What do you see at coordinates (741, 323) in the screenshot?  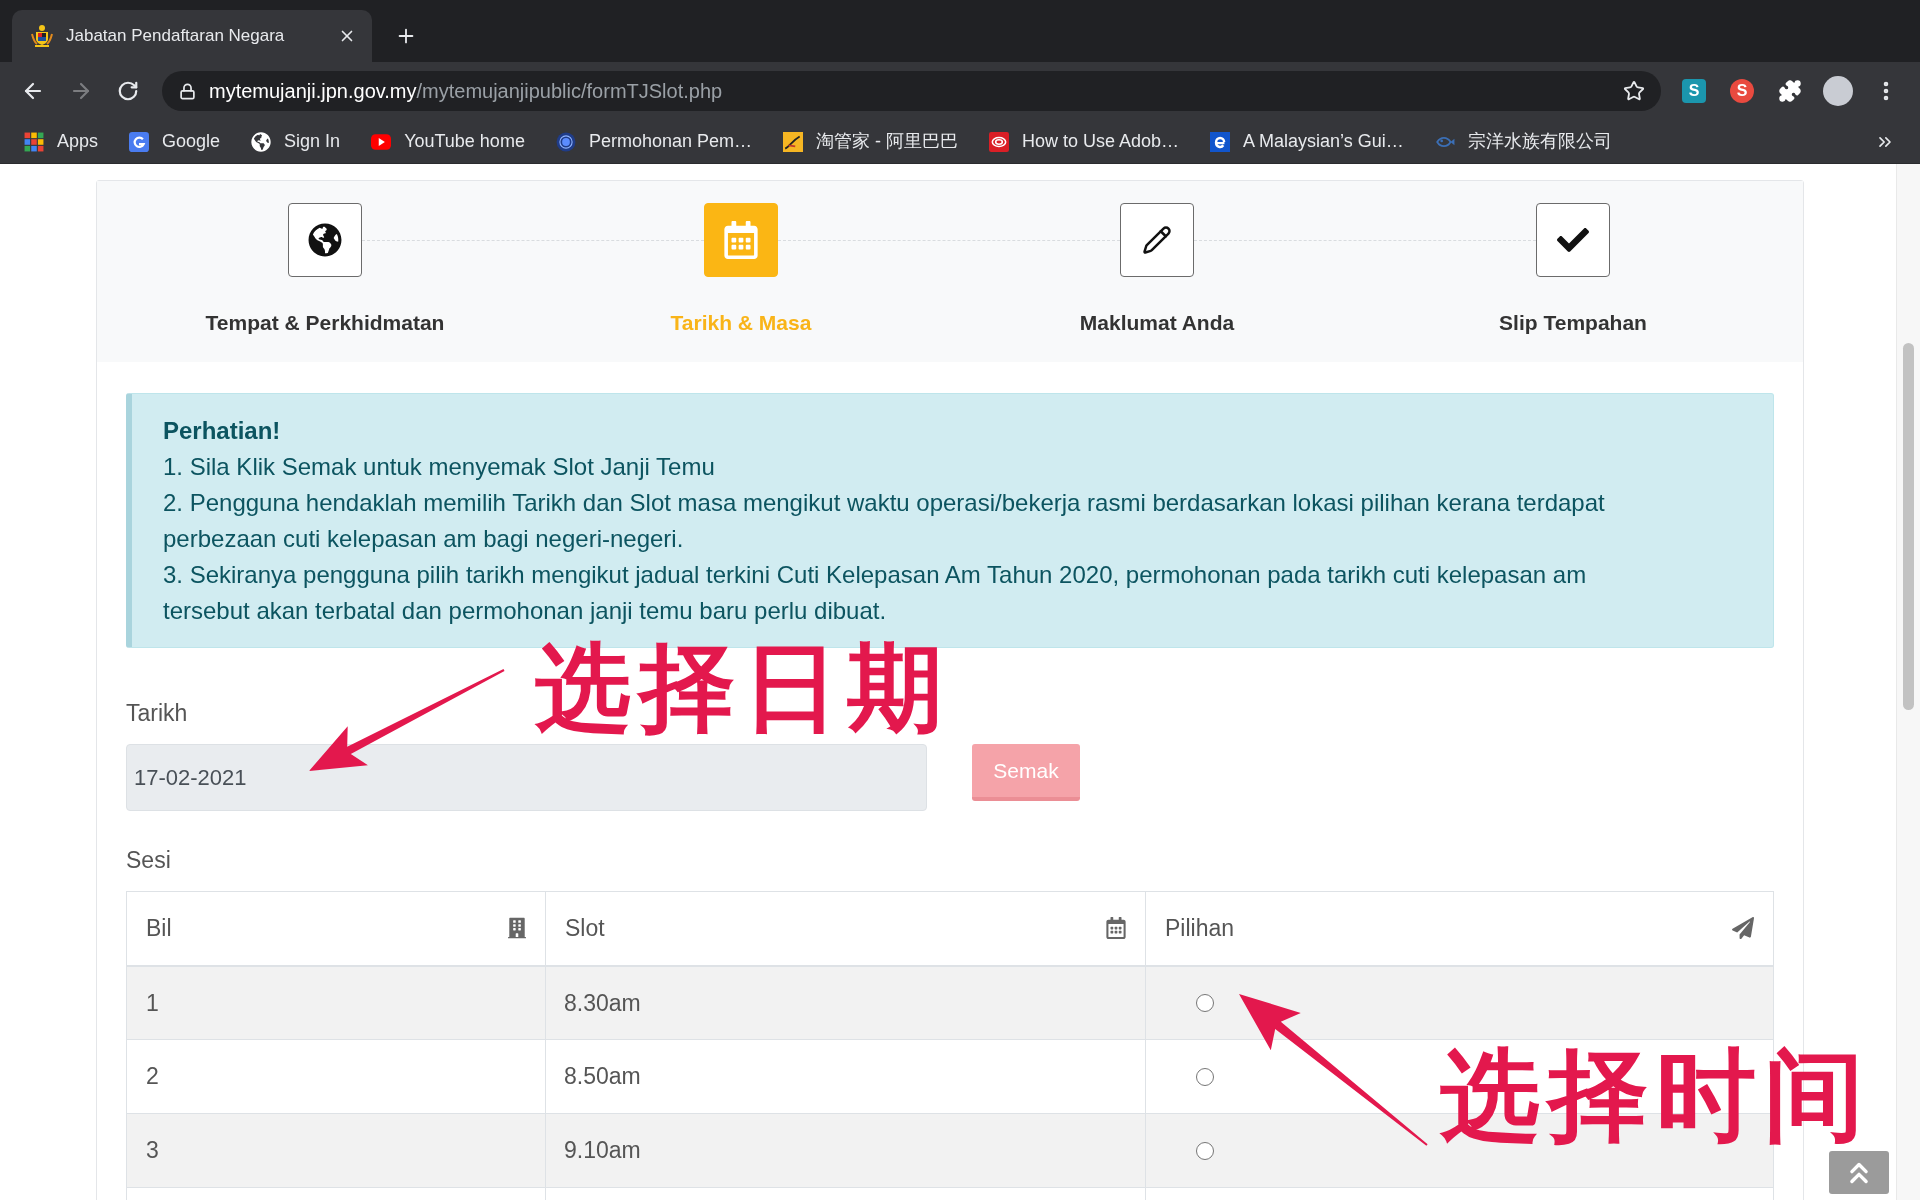 I see `step-label: Tarikh & Masa` at bounding box center [741, 323].